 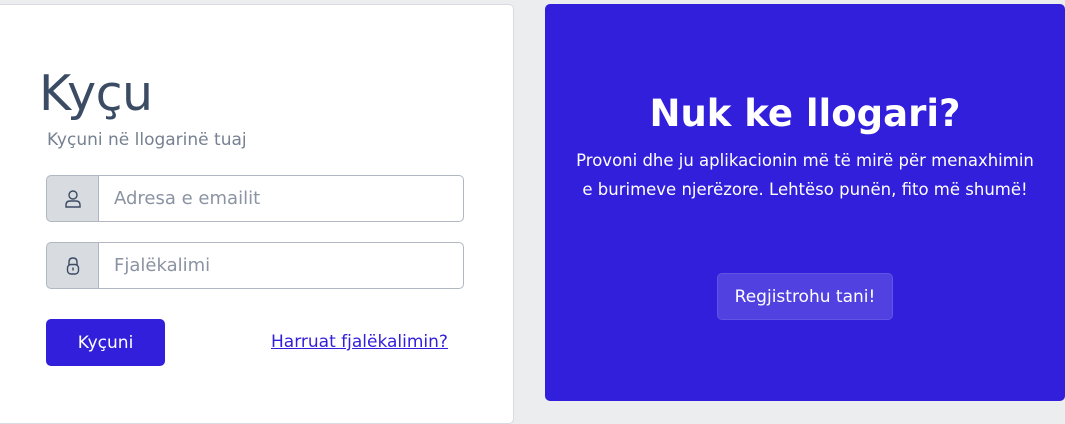 I want to click on login-subtitle: Kyçuni në llogarinë tuaj, so click(x=147, y=140).